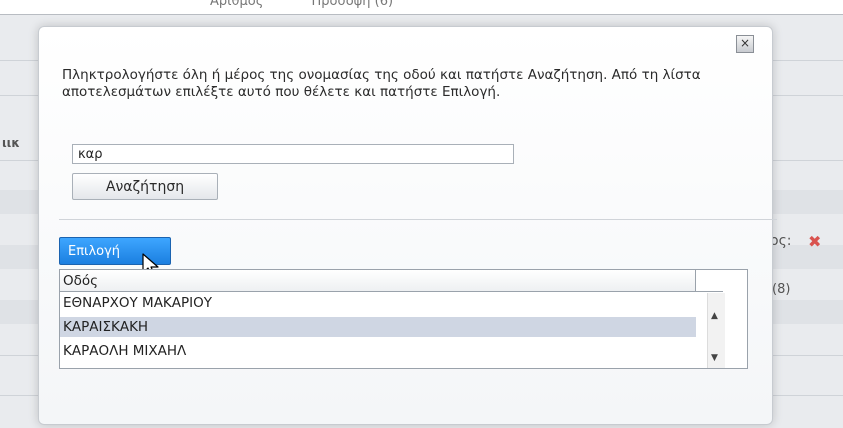  I want to click on list-item: ΕΘΝΑΡΧΟΥ ΜΑΚΑΡΙΟΥ, so click(378, 303).